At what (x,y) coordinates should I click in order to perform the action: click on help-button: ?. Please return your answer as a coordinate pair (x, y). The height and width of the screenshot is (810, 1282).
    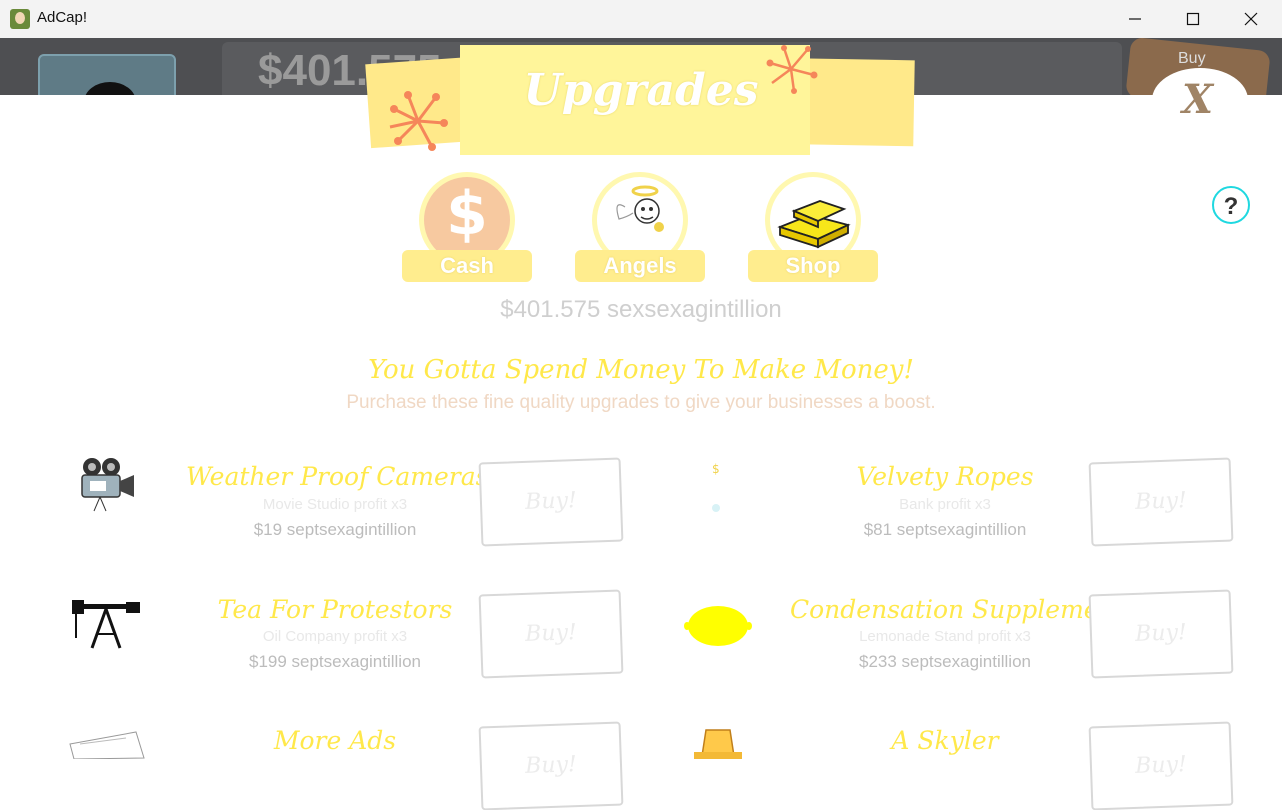
    Looking at the image, I should click on (1231, 205).